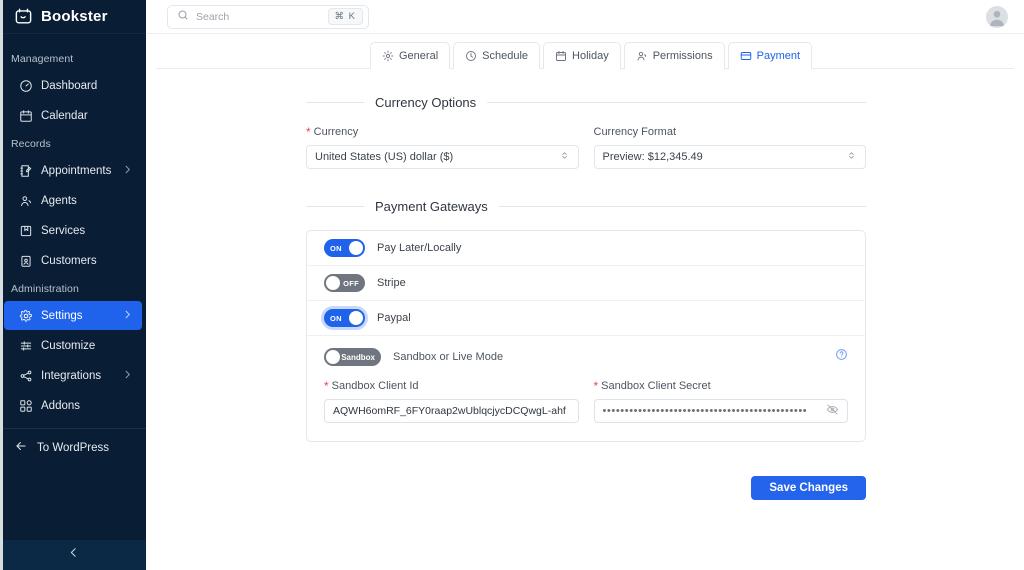  What do you see at coordinates (344, 248) in the screenshot?
I see `toggle-pay-later: ON` at bounding box center [344, 248].